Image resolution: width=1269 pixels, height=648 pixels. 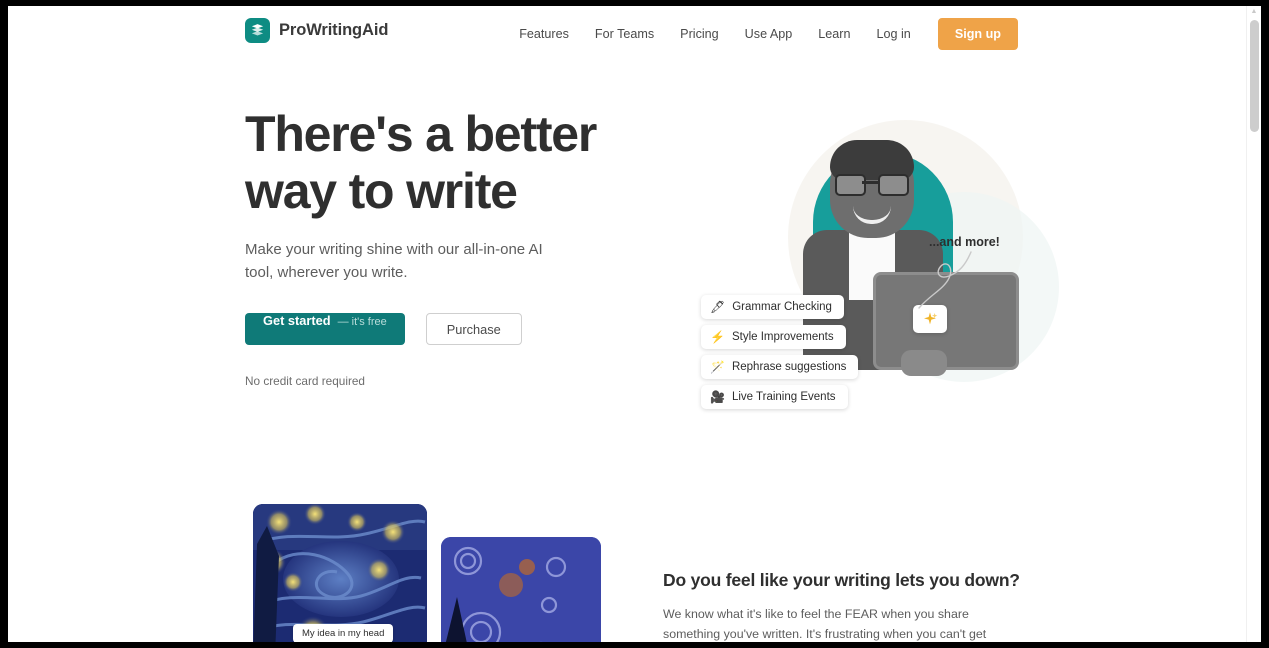 I want to click on nav-item-use-app: Use App, so click(x=769, y=34).